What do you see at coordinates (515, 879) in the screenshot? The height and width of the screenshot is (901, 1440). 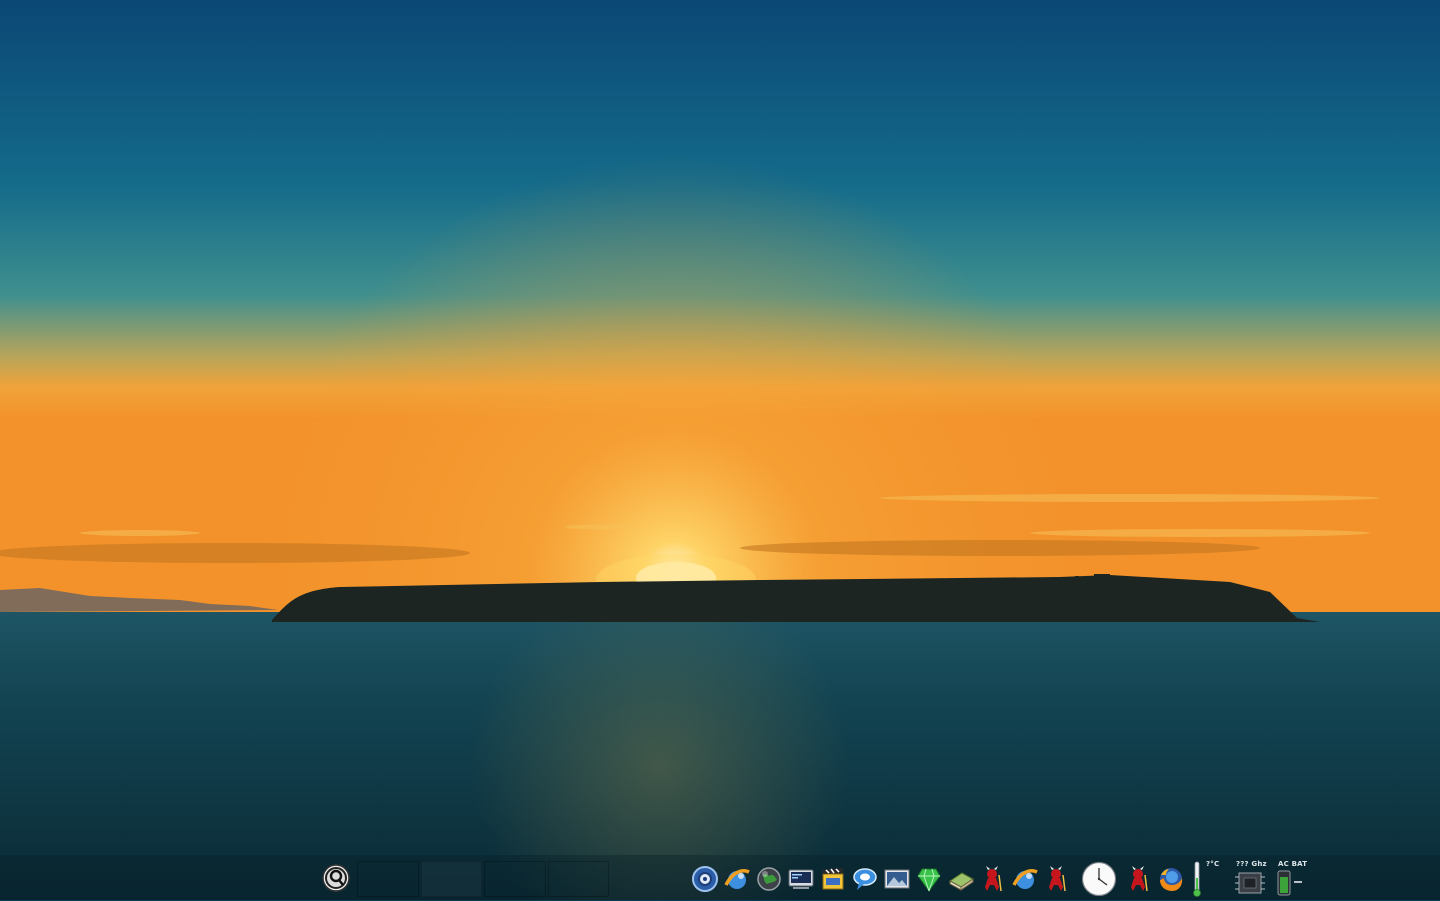 I see `pager-desktop-3: 3` at bounding box center [515, 879].